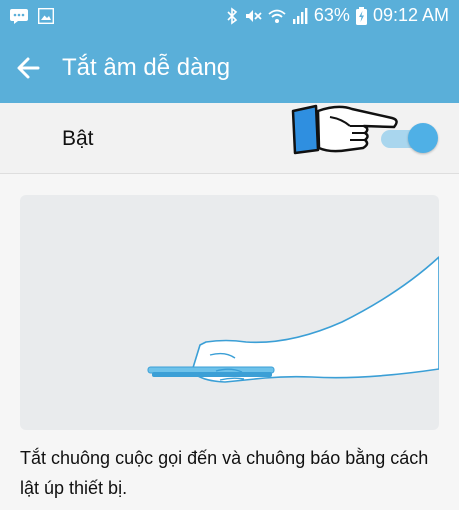  Describe the element at coordinates (277, 16) in the screenshot. I see `wifi-icon` at that location.